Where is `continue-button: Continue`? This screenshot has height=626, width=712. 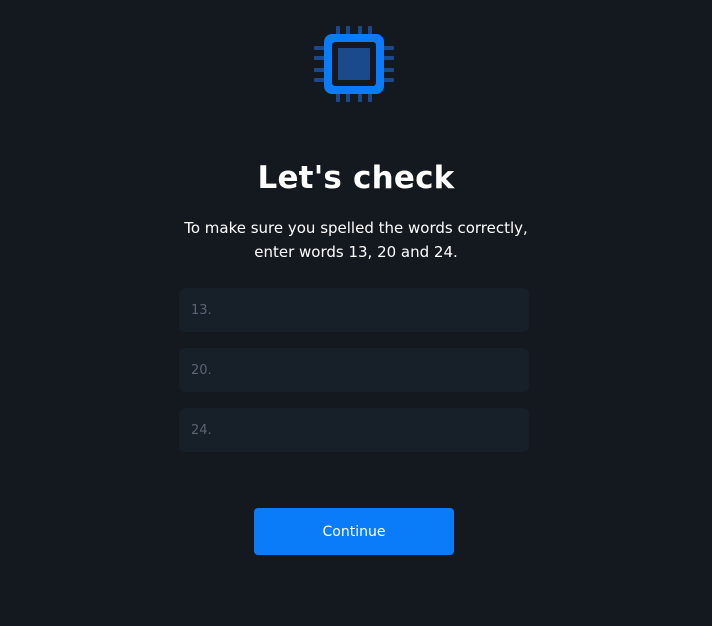 continue-button: Continue is located at coordinates (354, 531).